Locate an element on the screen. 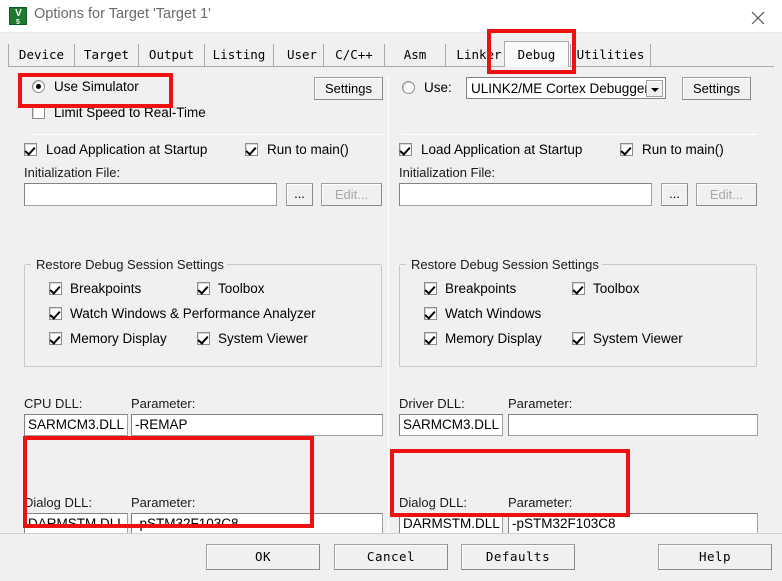 The image size is (782, 581). left-load-application-checkbox is located at coordinates (30, 149).